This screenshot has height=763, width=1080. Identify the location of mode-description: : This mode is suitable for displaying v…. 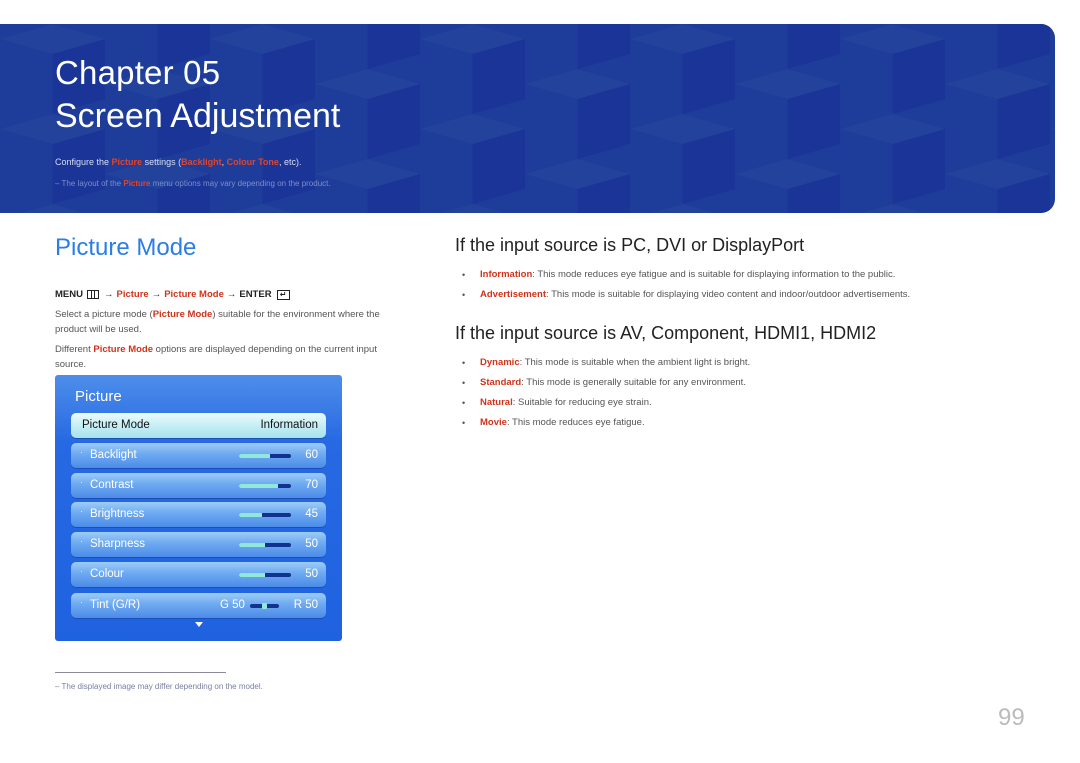
(728, 294).